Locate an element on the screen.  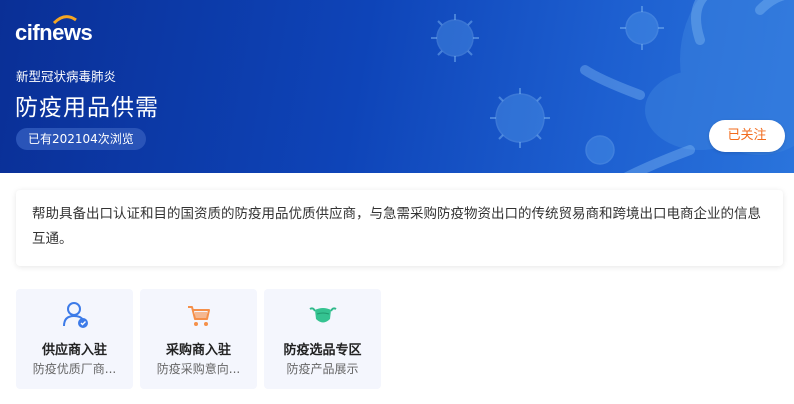
tile-epidemic-products: 防疫选品专区 防疫产品展示 is located at coordinates (322, 339).